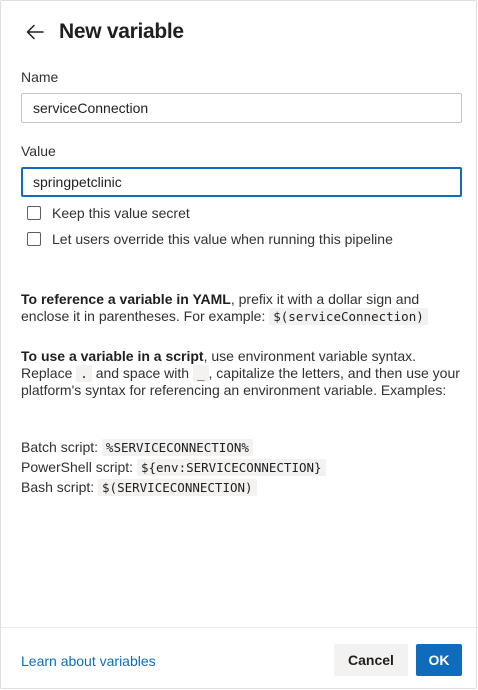 This screenshot has height=690, width=478. What do you see at coordinates (439, 660) in the screenshot?
I see `ok-button: OK` at bounding box center [439, 660].